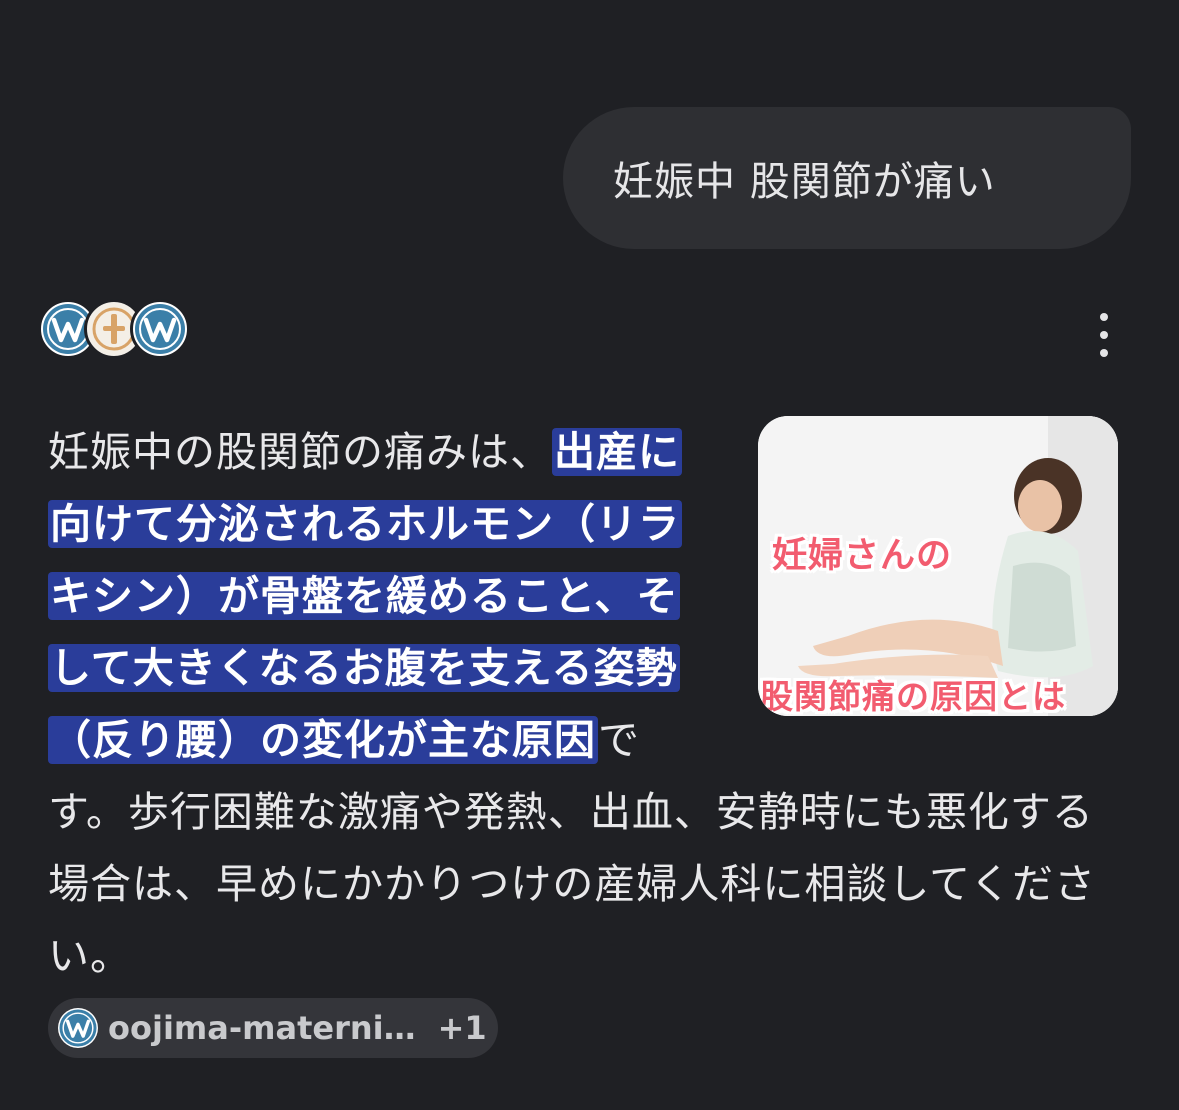 This screenshot has width=1179, height=1110. Describe the element at coordinates (804, 182) in the screenshot. I see `user-query-text: 妊娠中 股関節が痛い` at that location.